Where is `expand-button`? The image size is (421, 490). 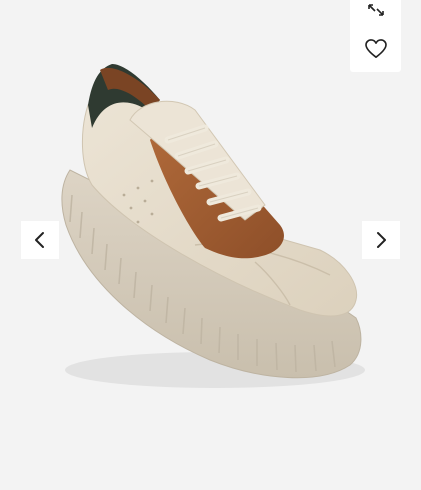
expand-button is located at coordinates (375, 10).